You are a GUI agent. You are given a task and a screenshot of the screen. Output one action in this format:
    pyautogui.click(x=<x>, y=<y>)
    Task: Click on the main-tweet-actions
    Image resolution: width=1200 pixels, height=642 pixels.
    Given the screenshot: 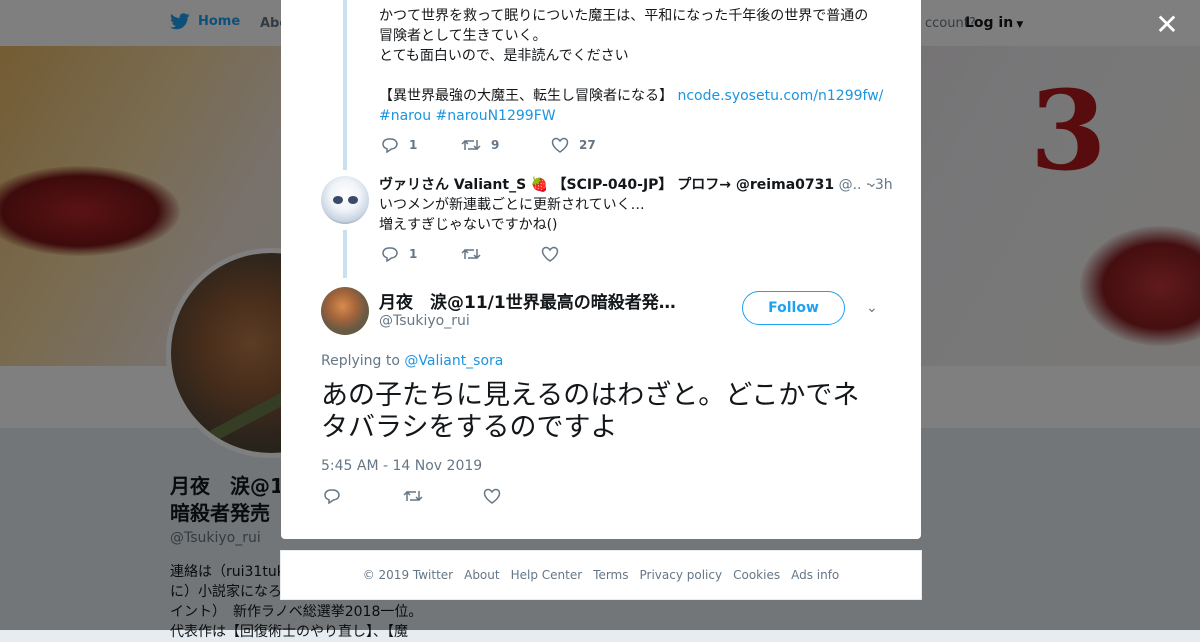 What is the action you would take?
    pyautogui.click(x=412, y=496)
    